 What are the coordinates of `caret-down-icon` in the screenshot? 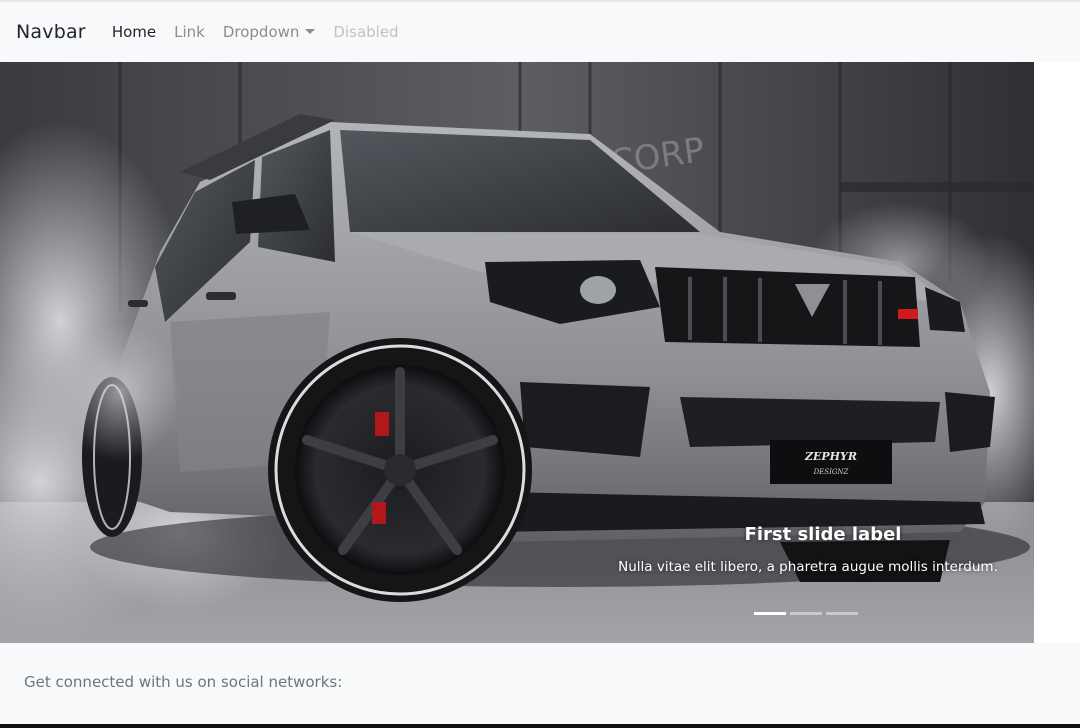 It's located at (310, 31).